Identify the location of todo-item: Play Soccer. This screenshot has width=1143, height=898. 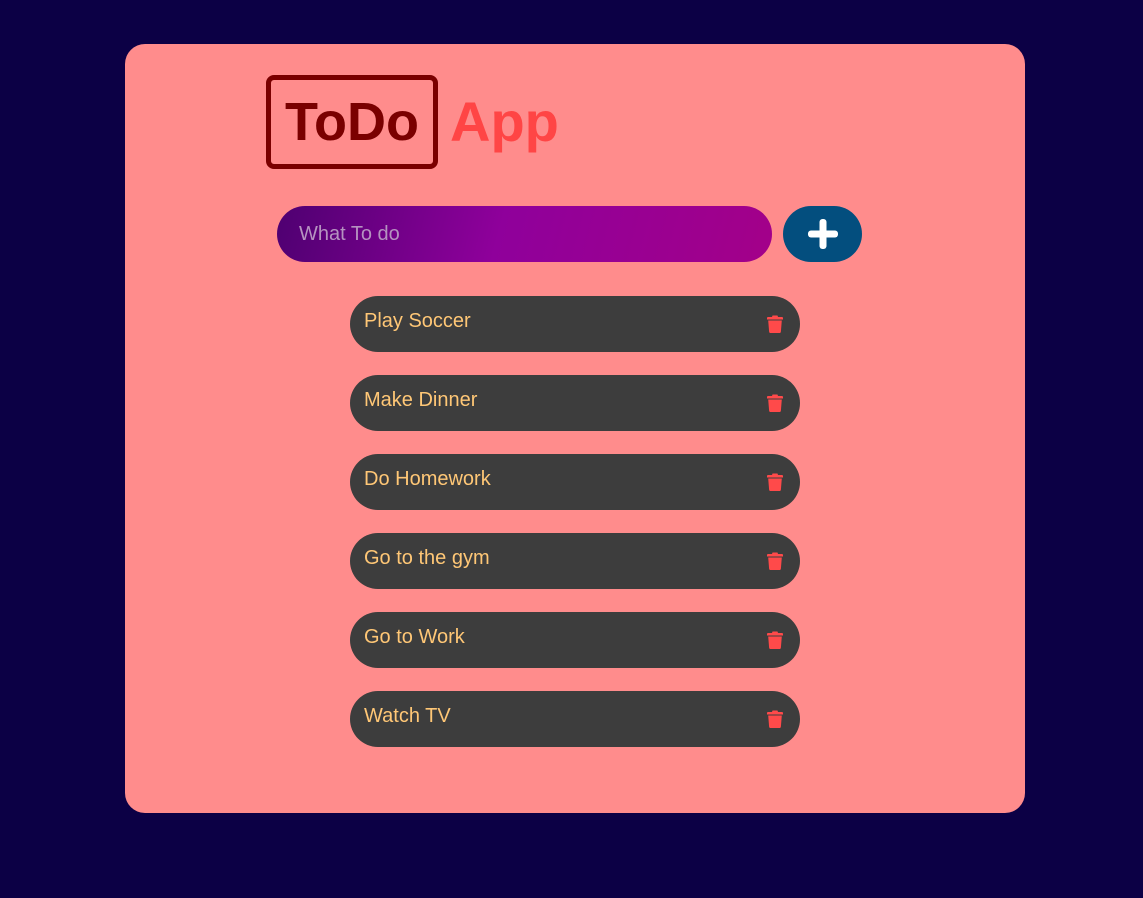
(575, 324).